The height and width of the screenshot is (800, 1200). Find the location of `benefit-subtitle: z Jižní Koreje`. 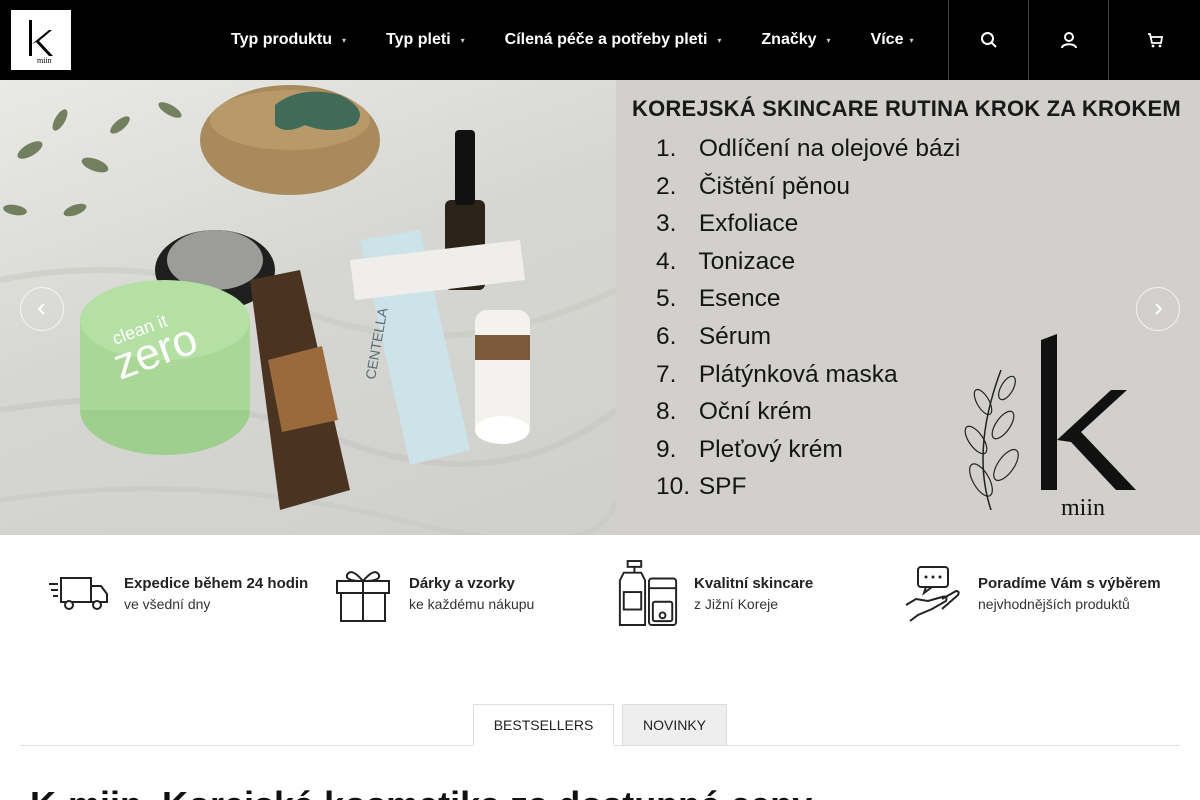

benefit-subtitle: z Jižní Koreje is located at coordinates (736, 604).